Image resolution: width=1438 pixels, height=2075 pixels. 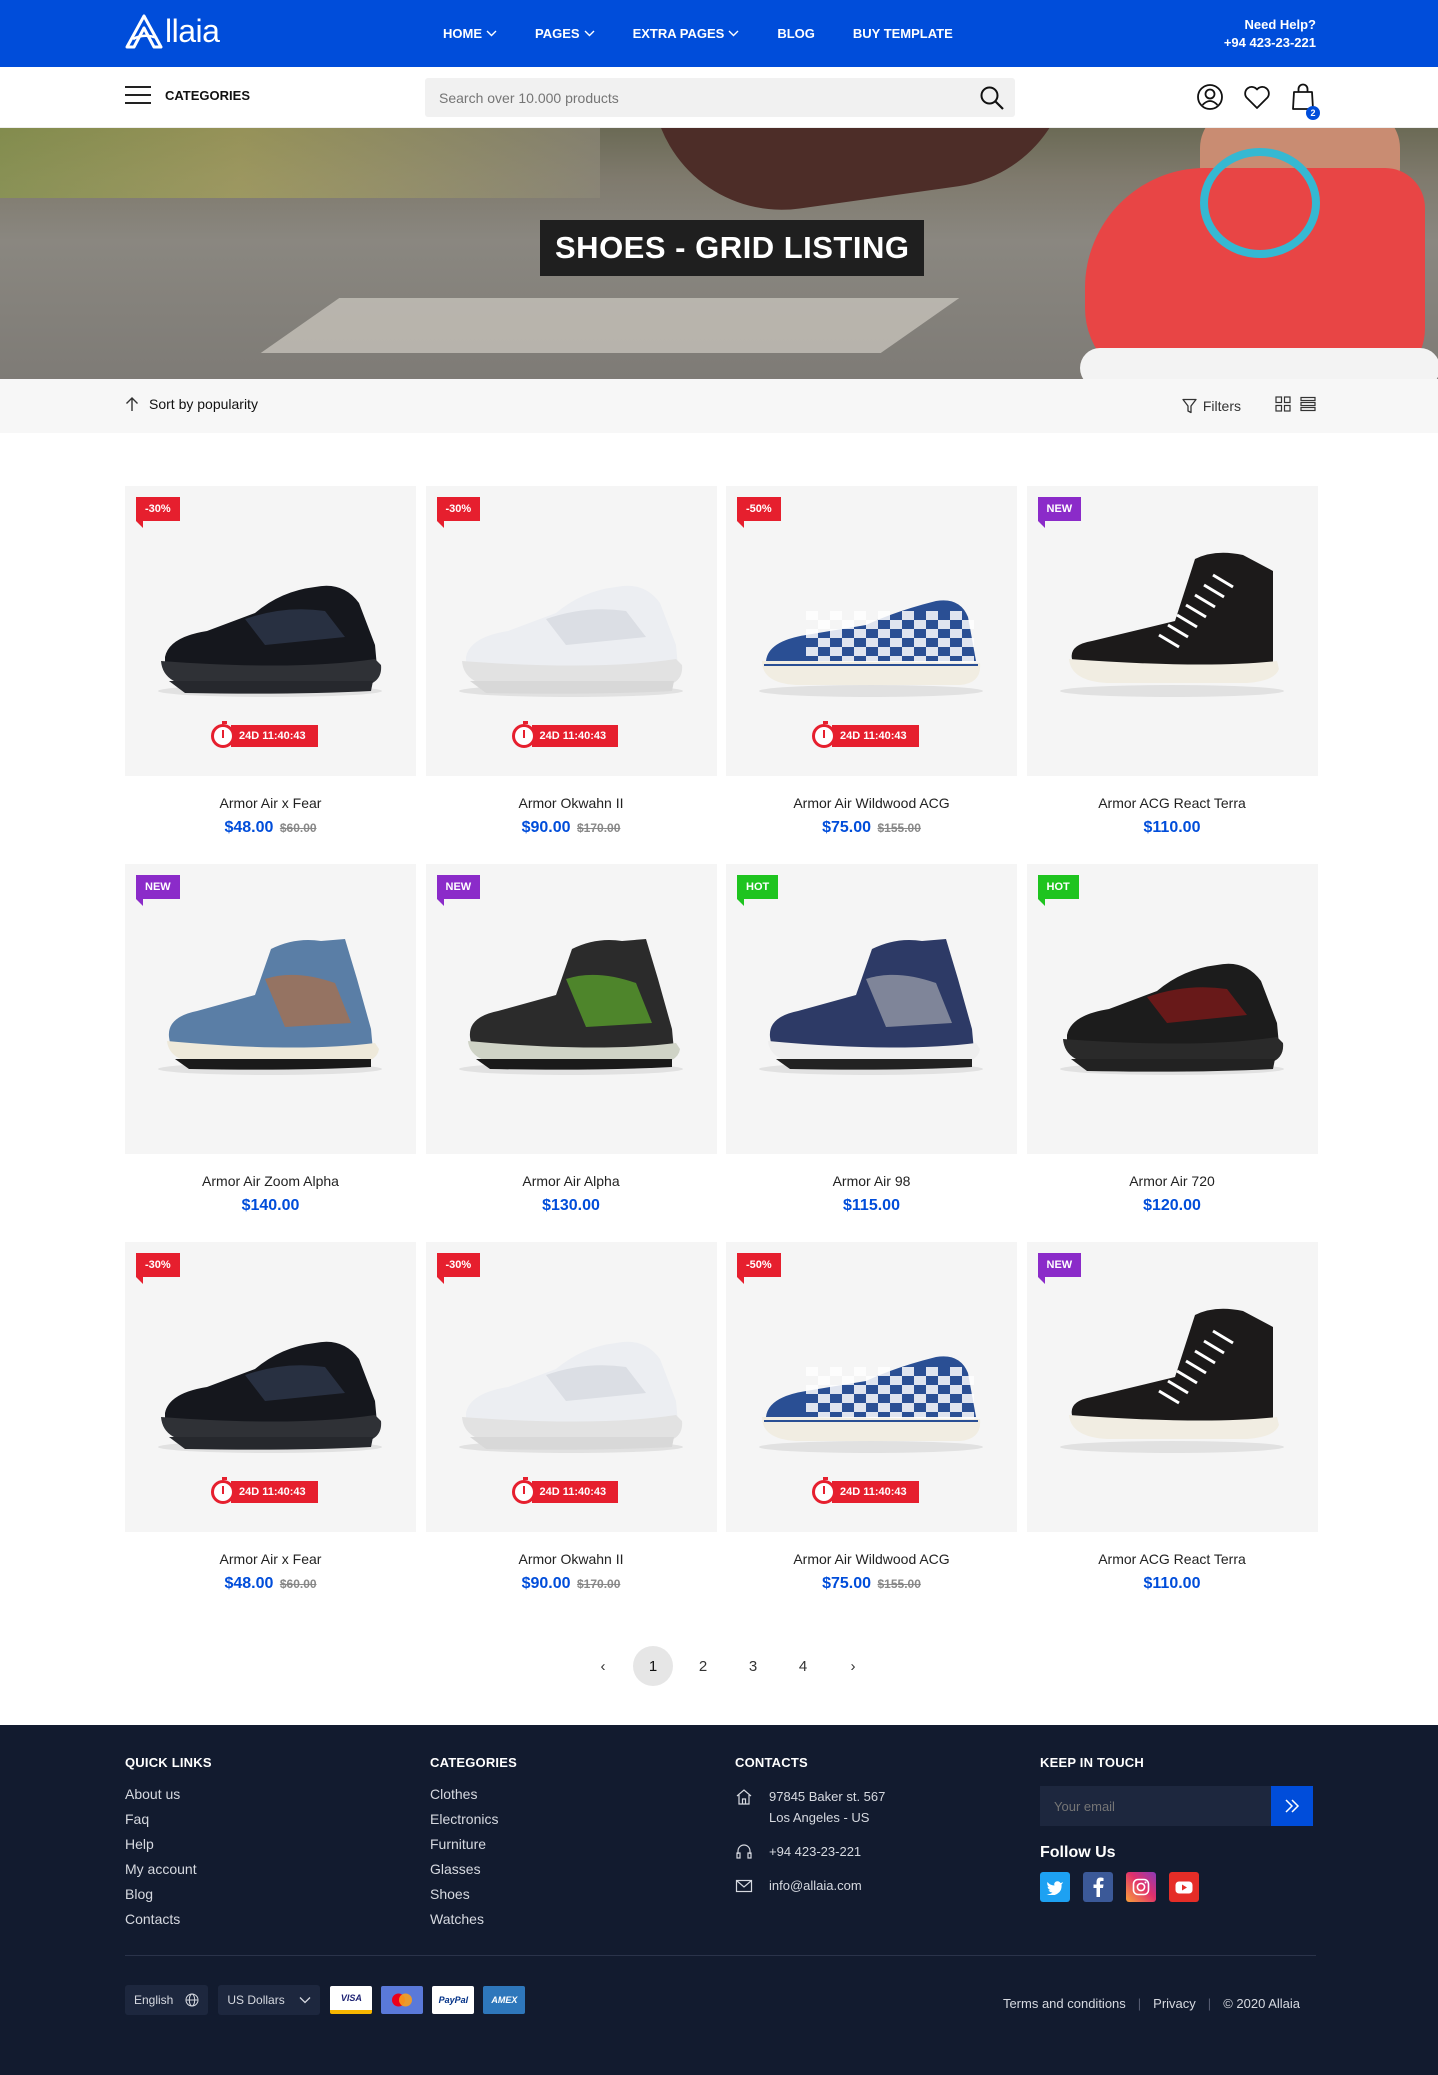 I want to click on search-icon, so click(x=992, y=100).